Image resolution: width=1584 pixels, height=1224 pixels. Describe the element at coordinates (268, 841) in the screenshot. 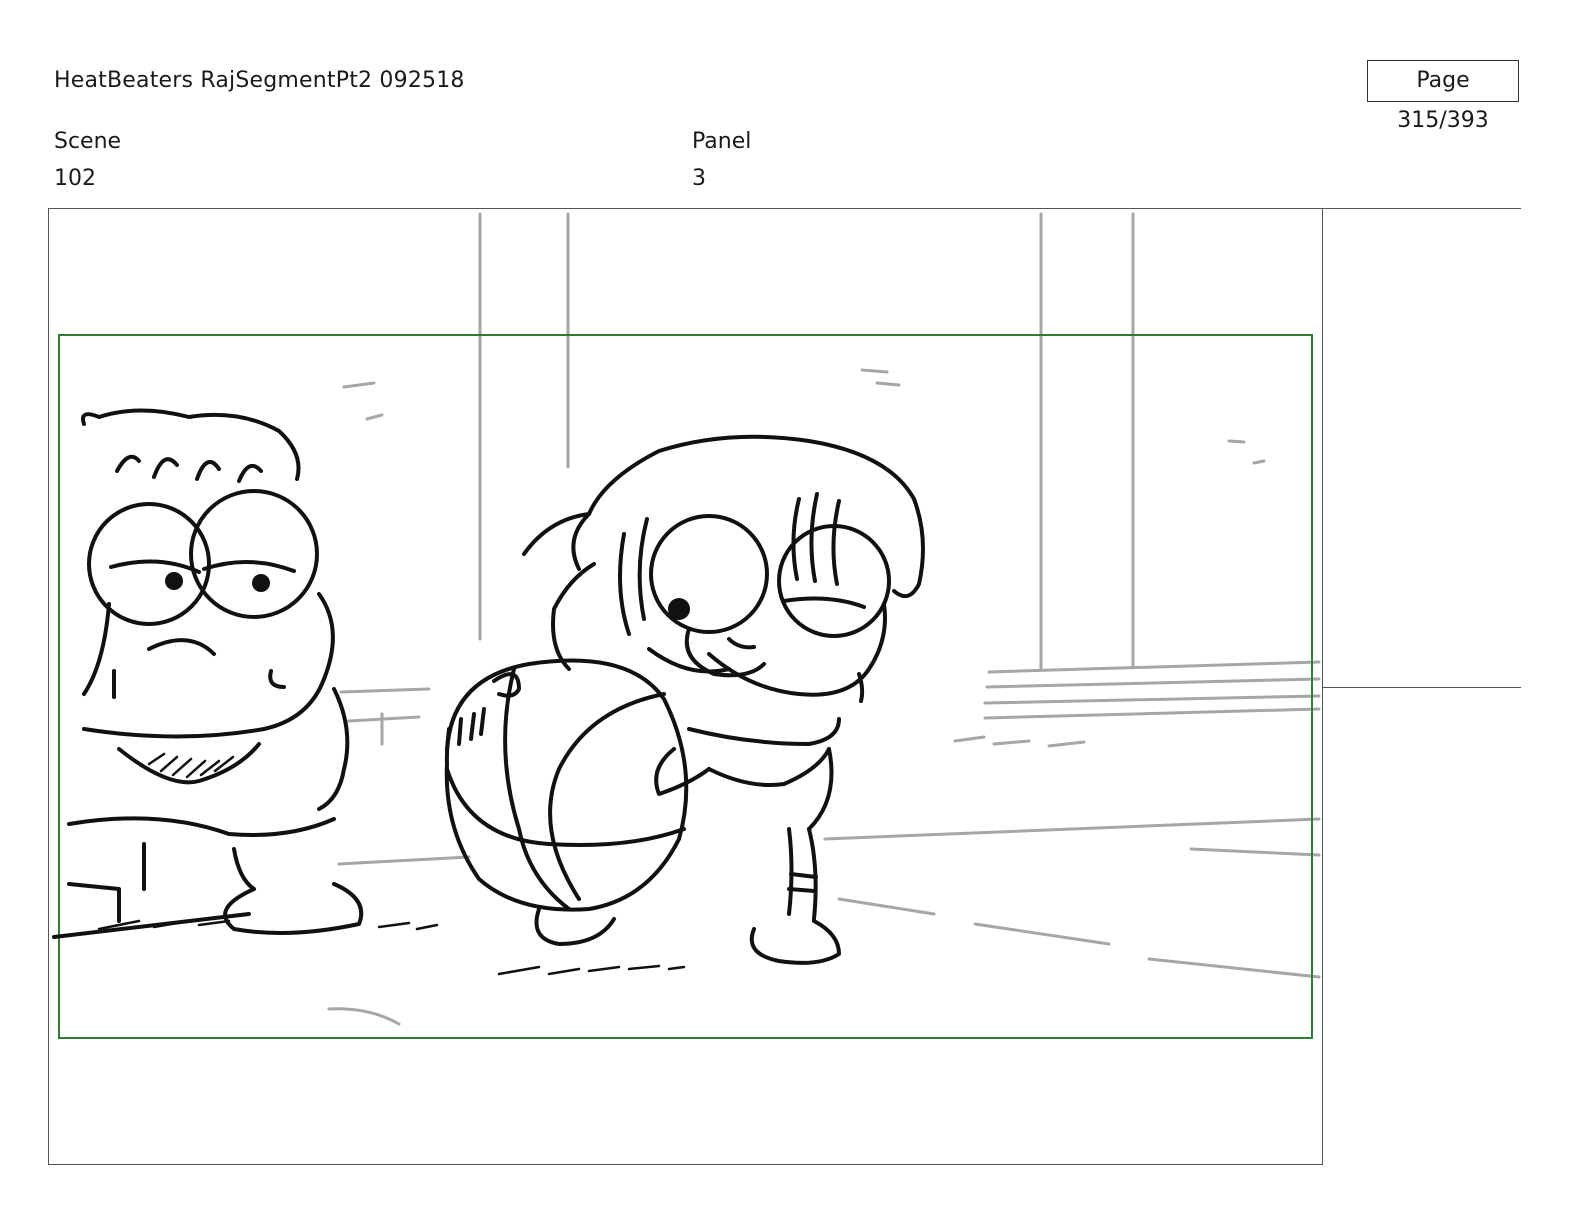

I see `left-character-shading` at that location.